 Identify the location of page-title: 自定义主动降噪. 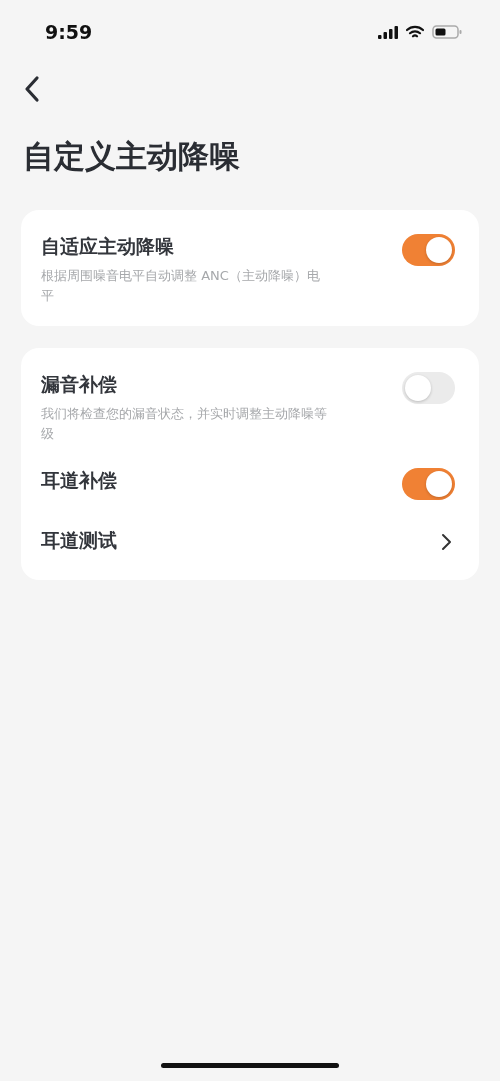
(132, 156).